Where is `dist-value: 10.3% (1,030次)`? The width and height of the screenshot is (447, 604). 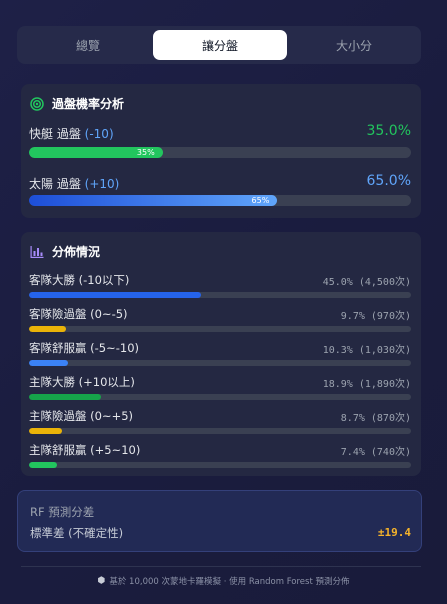
dist-value: 10.3% (1,030次) is located at coordinates (366, 350).